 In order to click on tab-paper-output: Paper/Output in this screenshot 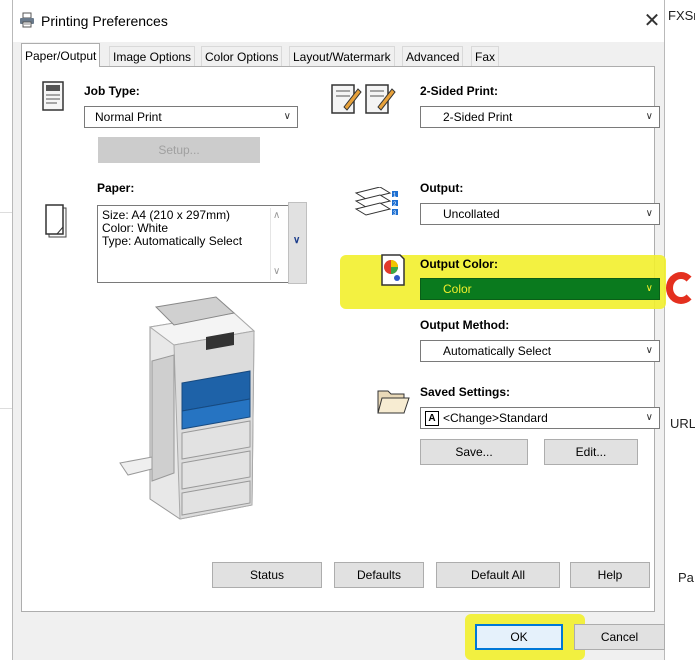, I will do `click(61, 55)`.